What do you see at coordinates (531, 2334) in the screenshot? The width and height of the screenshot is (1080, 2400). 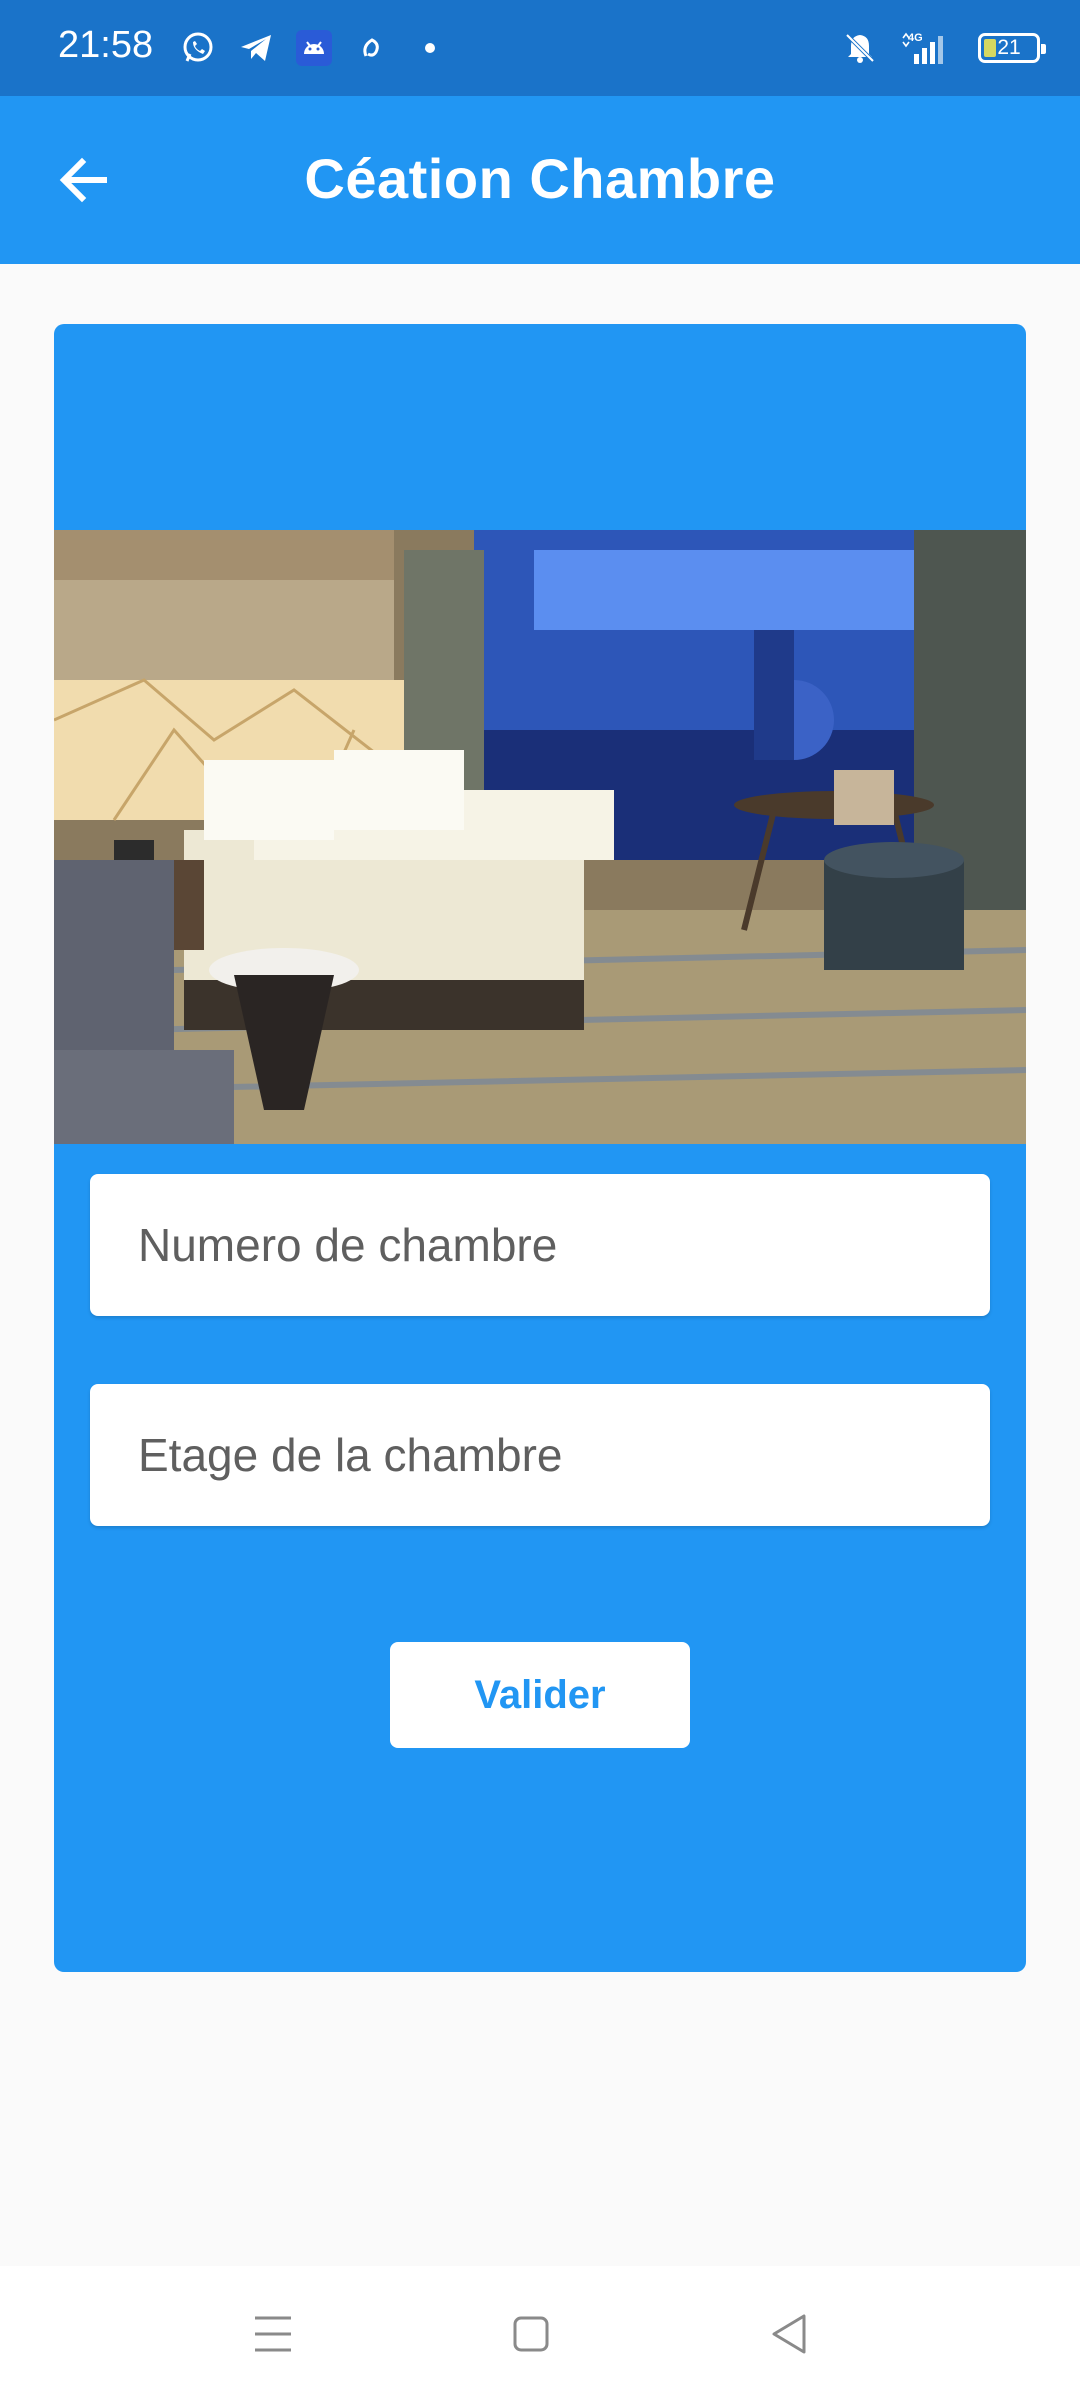 I see `home-icon` at bounding box center [531, 2334].